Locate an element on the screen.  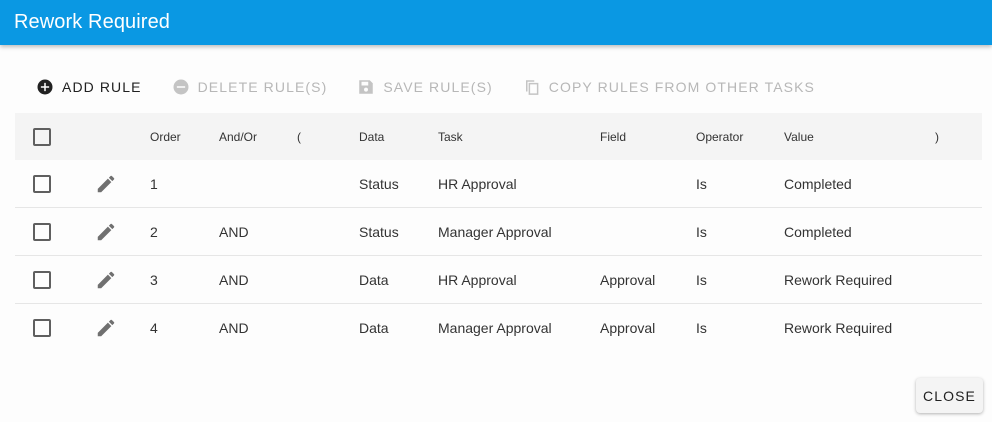
header-data: Data is located at coordinates (372, 136).